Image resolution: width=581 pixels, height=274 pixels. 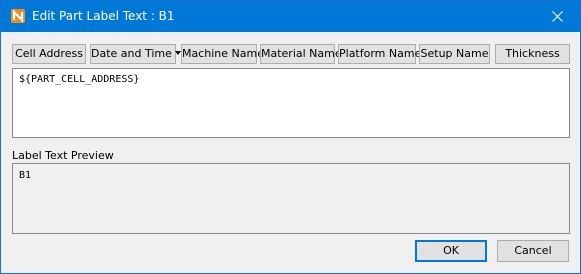 I want to click on cell-address-button: Cell Address, so click(x=49, y=54).